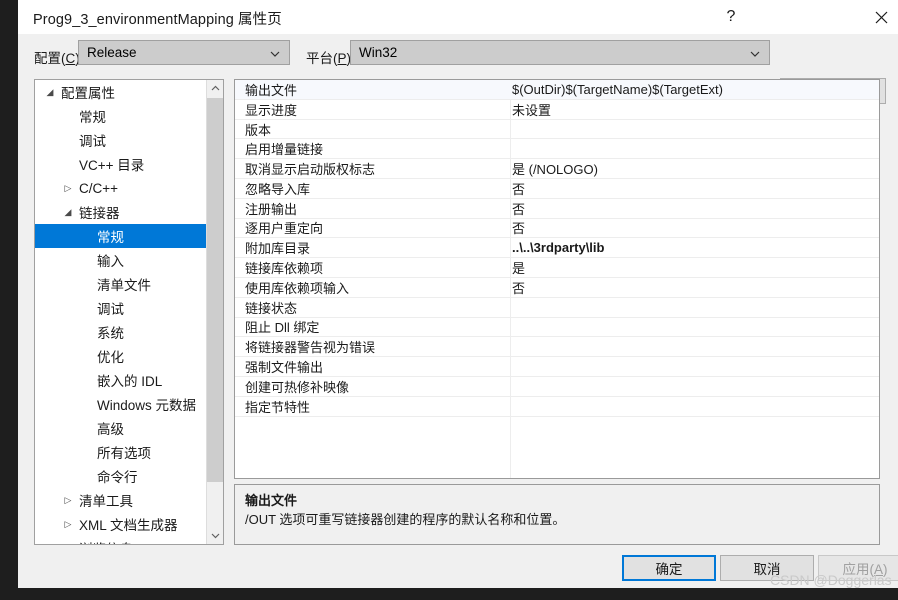 This screenshot has height=600, width=898. I want to click on table-row: 取消显示启动版权标志 是 (/NOLOGO), so click(557, 169).